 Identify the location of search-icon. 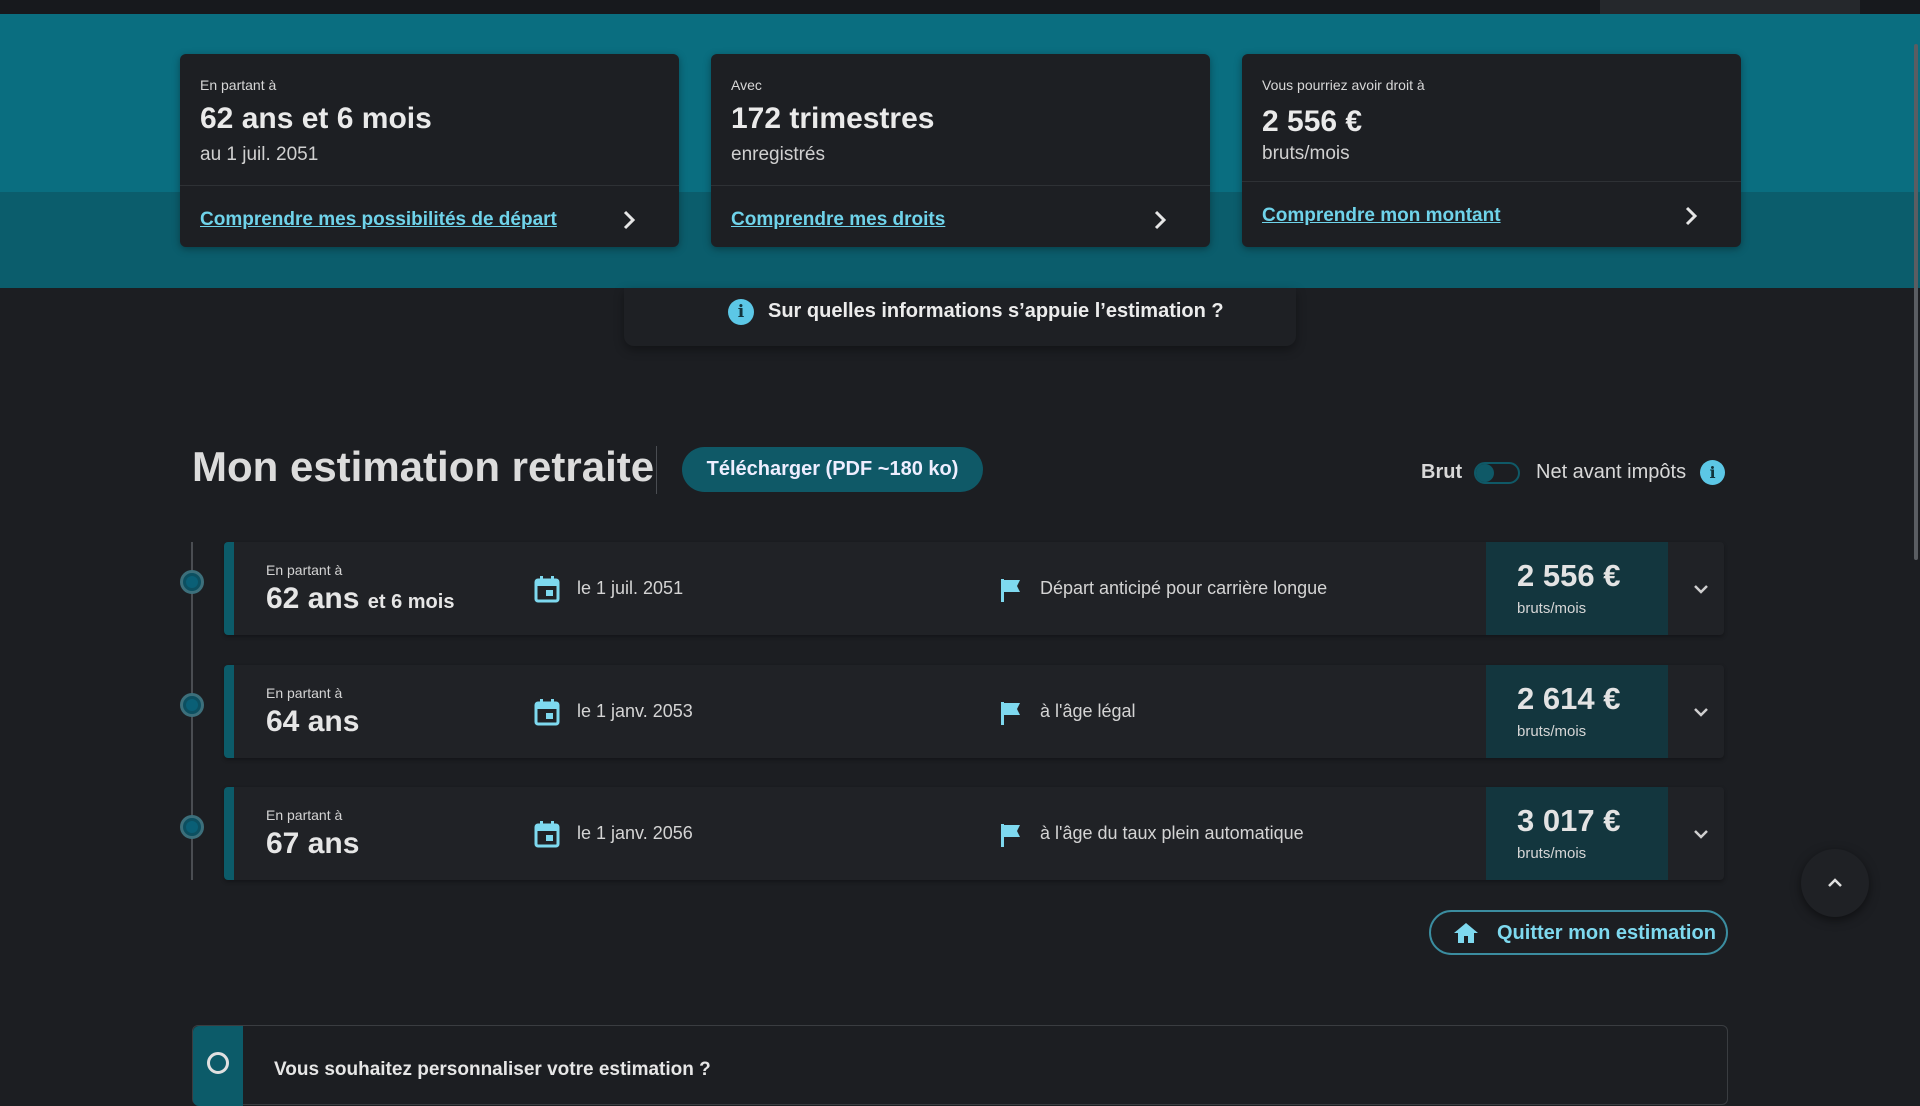
(218, 1063).